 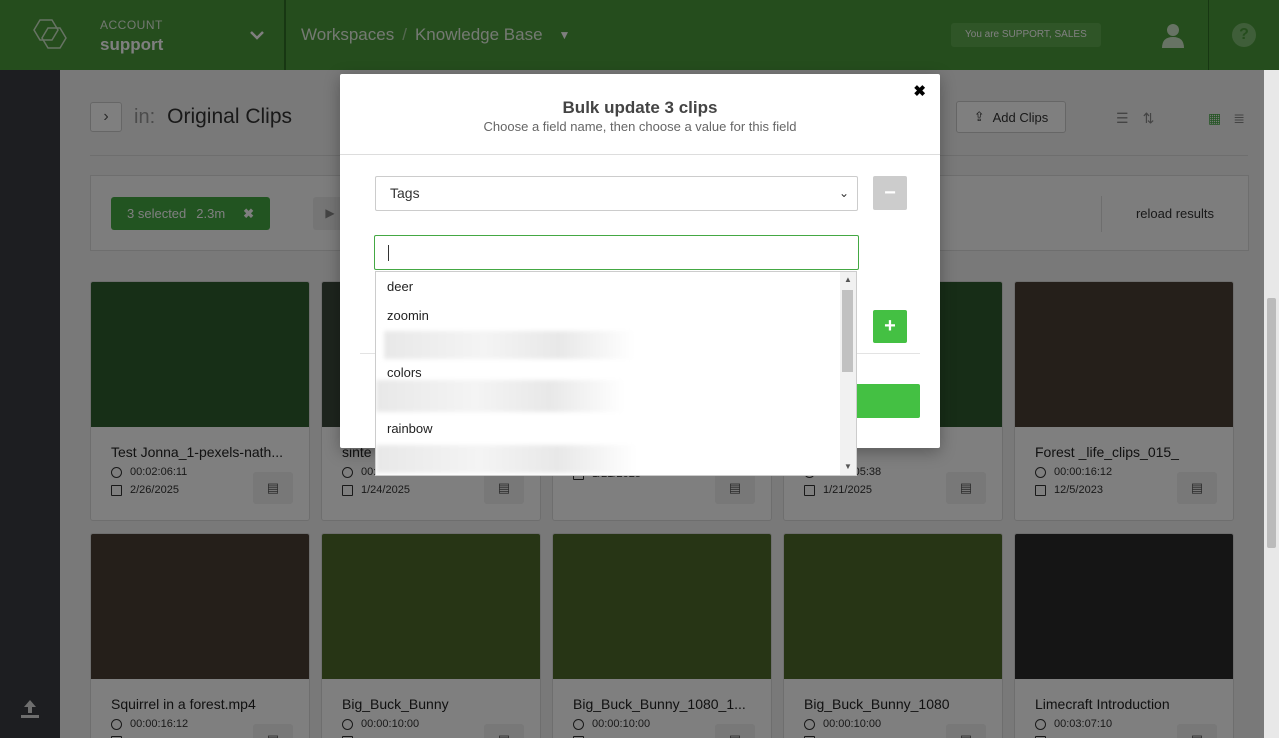 What do you see at coordinates (1271, 423) in the screenshot?
I see `page-scrollbar-thumb` at bounding box center [1271, 423].